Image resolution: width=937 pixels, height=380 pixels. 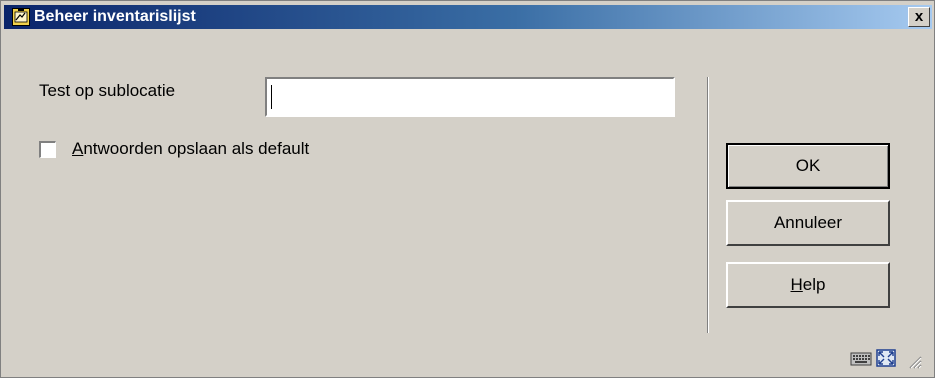 What do you see at coordinates (814, 284) in the screenshot?
I see `help-label-text: elp` at bounding box center [814, 284].